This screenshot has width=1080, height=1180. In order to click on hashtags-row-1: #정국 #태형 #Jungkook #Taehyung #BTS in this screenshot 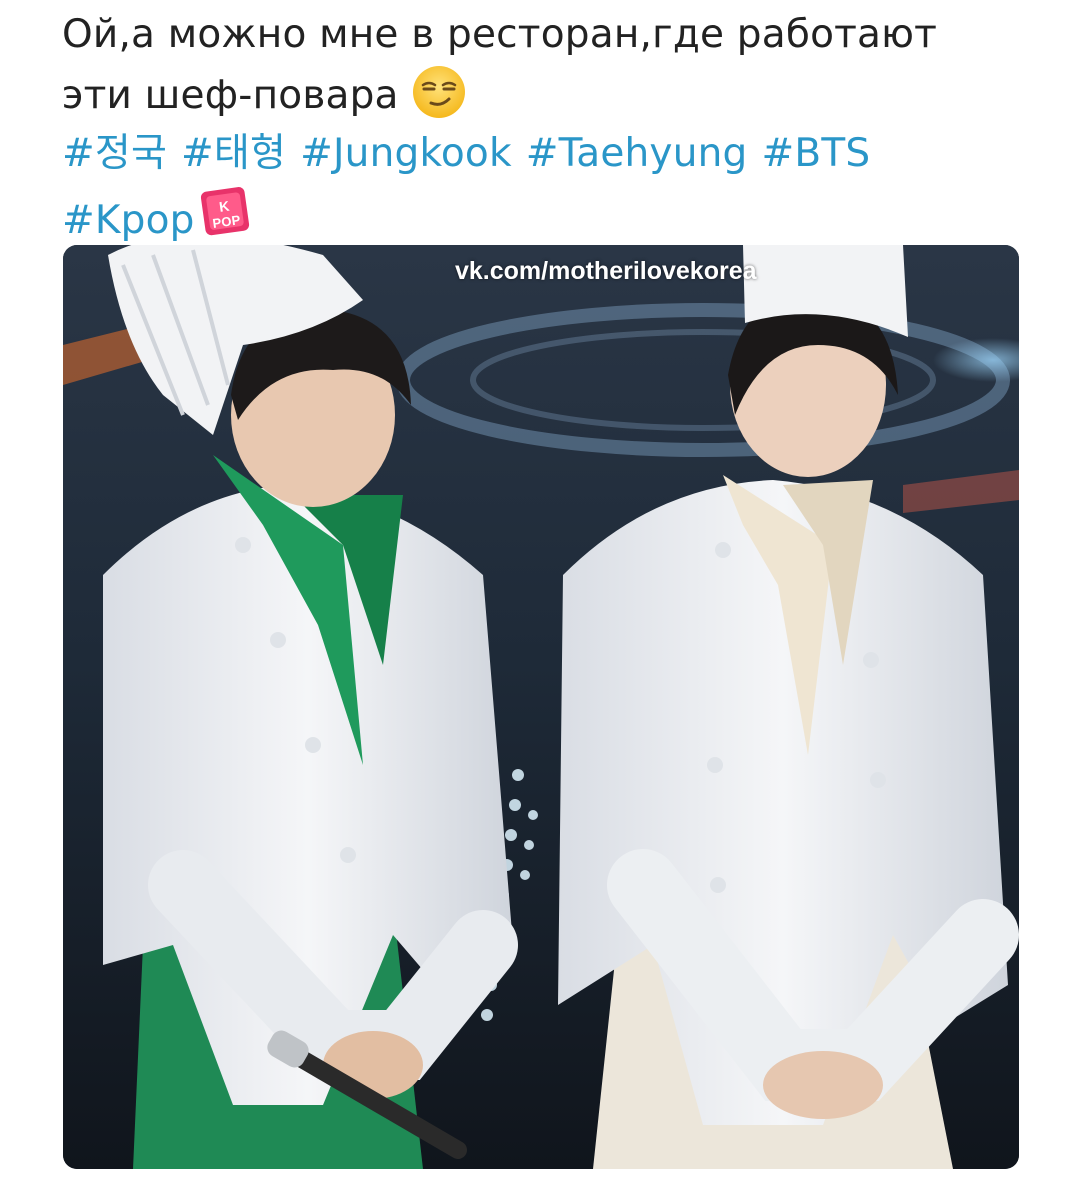, I will do `click(542, 154)`.